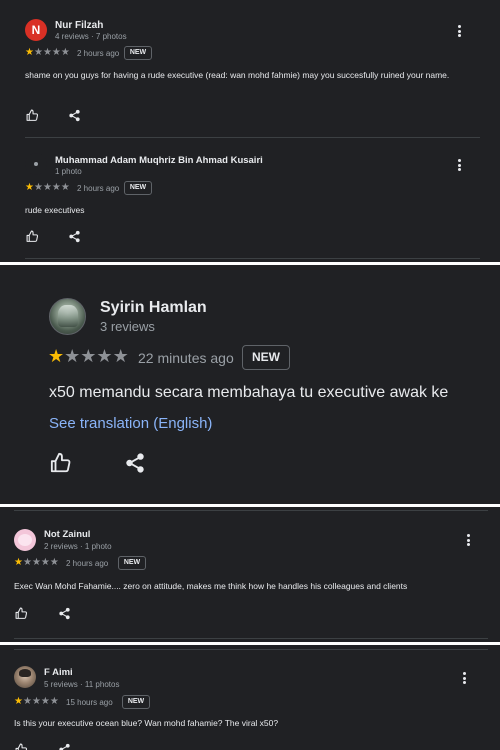  Describe the element at coordinates (79, 25) in the screenshot. I see `reviewer-name: Nur Filzah` at that location.